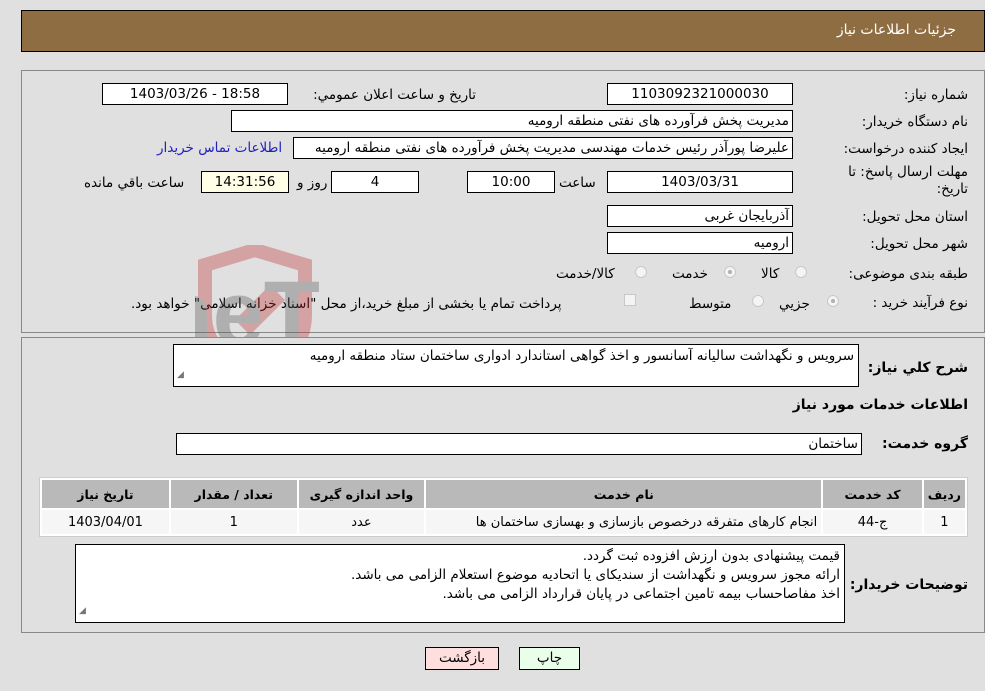  Describe the element at coordinates (917, 368) in the screenshot. I see `description-label: شرح كلي نياز:` at that location.